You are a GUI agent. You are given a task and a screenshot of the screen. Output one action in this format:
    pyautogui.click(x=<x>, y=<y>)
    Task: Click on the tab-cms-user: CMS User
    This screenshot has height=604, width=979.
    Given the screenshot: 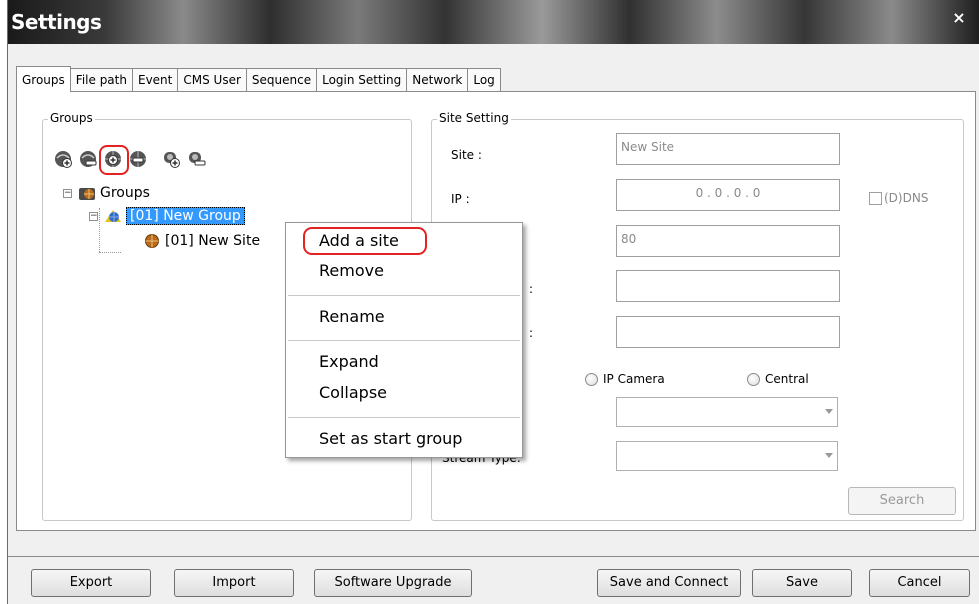 What is the action you would take?
    pyautogui.click(x=212, y=80)
    